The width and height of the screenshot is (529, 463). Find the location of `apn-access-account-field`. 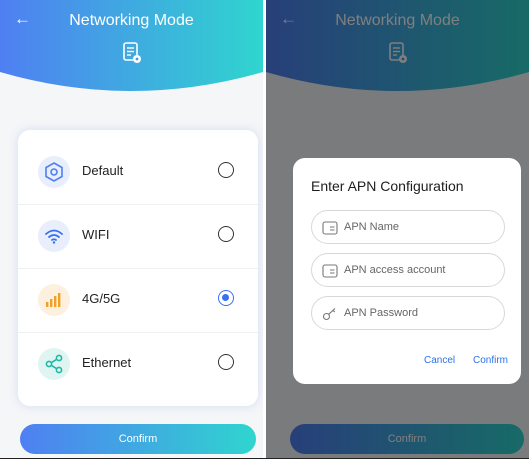

apn-access-account-field is located at coordinates (408, 270).